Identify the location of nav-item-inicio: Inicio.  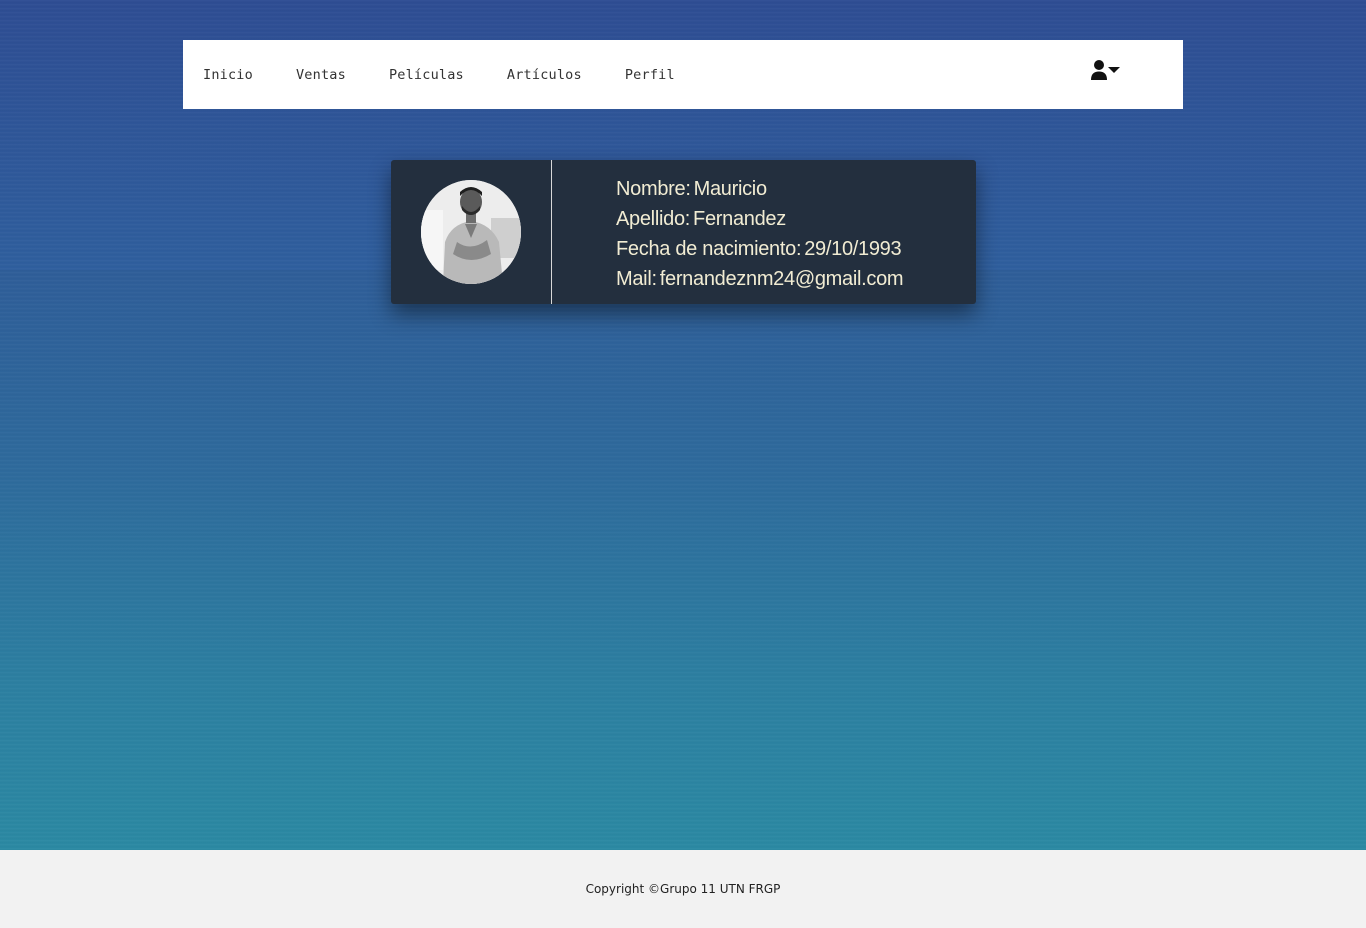
(228, 75).